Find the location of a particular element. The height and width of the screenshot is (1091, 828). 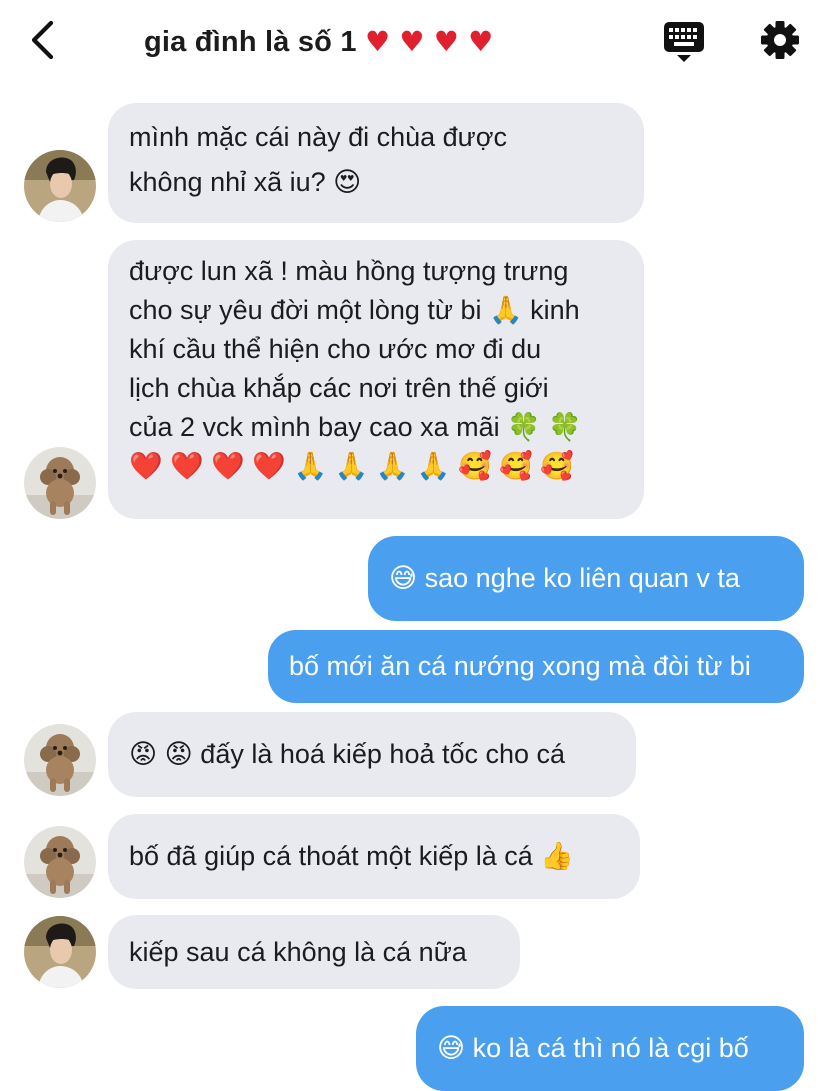

settings-button is located at coordinates (780, 40).